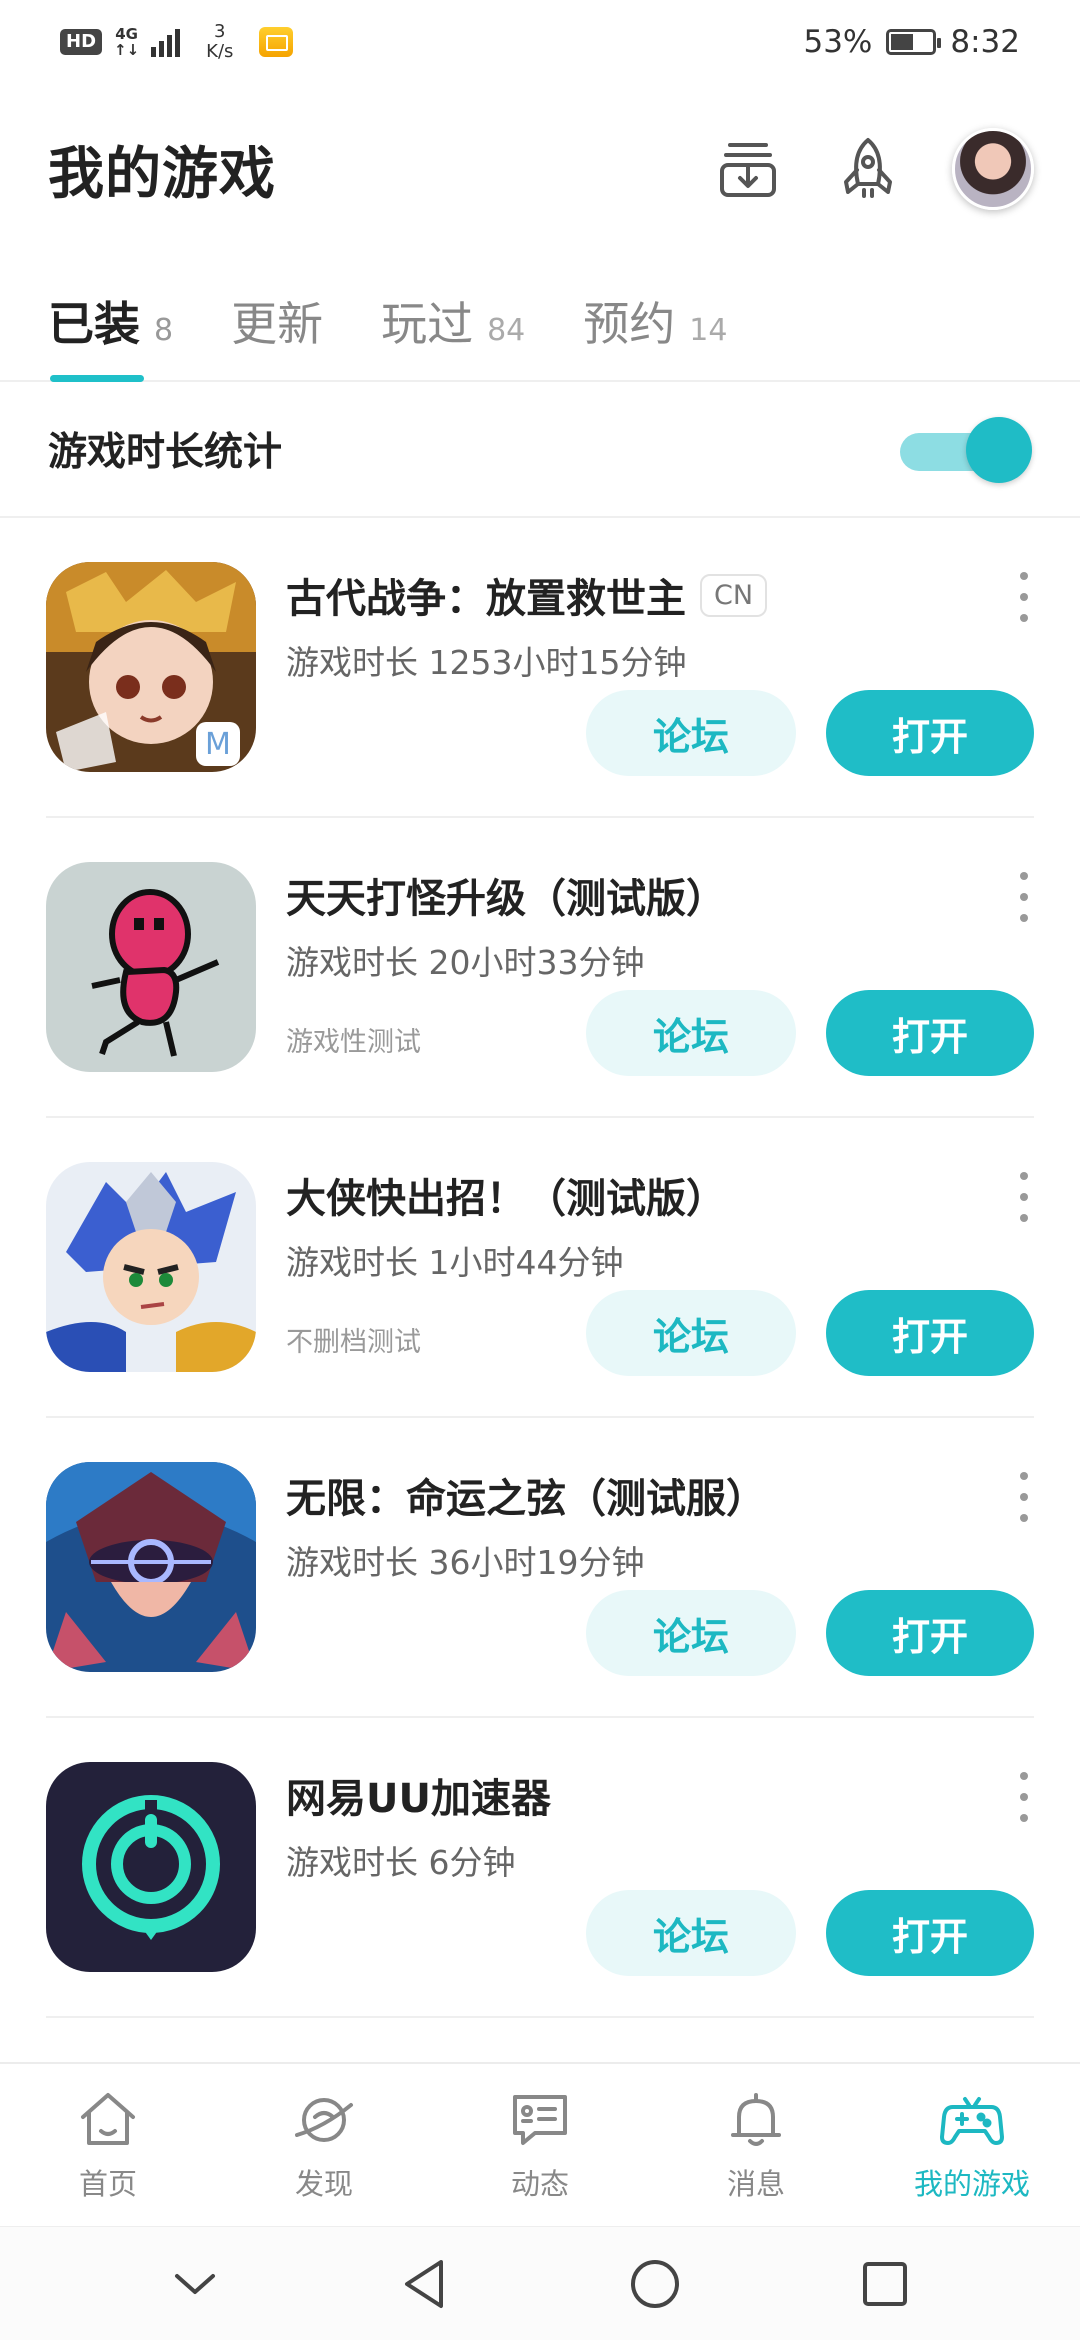 The image size is (1080, 2340). I want to click on tab-reserved: 预约 14, so click(655, 318).